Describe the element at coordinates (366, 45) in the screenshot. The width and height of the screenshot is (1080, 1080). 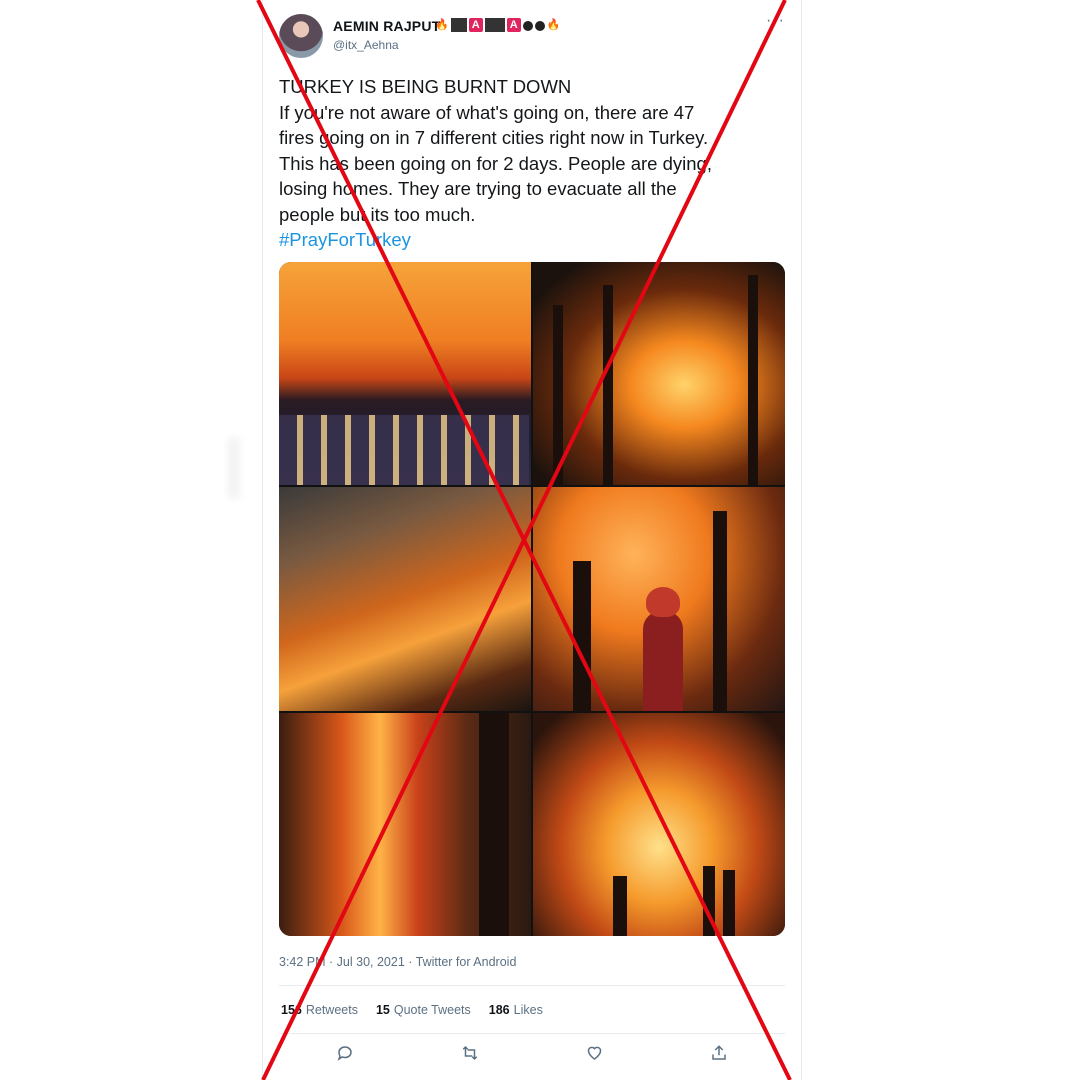
I see `user-handle: @itx_Aehna` at that location.